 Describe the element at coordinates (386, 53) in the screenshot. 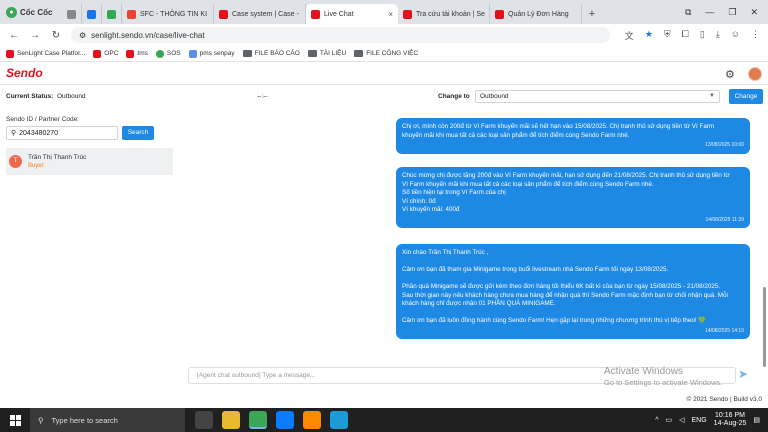

I see `bookmark-file-cong-viec: FILE CÔNG VIỆC` at that location.